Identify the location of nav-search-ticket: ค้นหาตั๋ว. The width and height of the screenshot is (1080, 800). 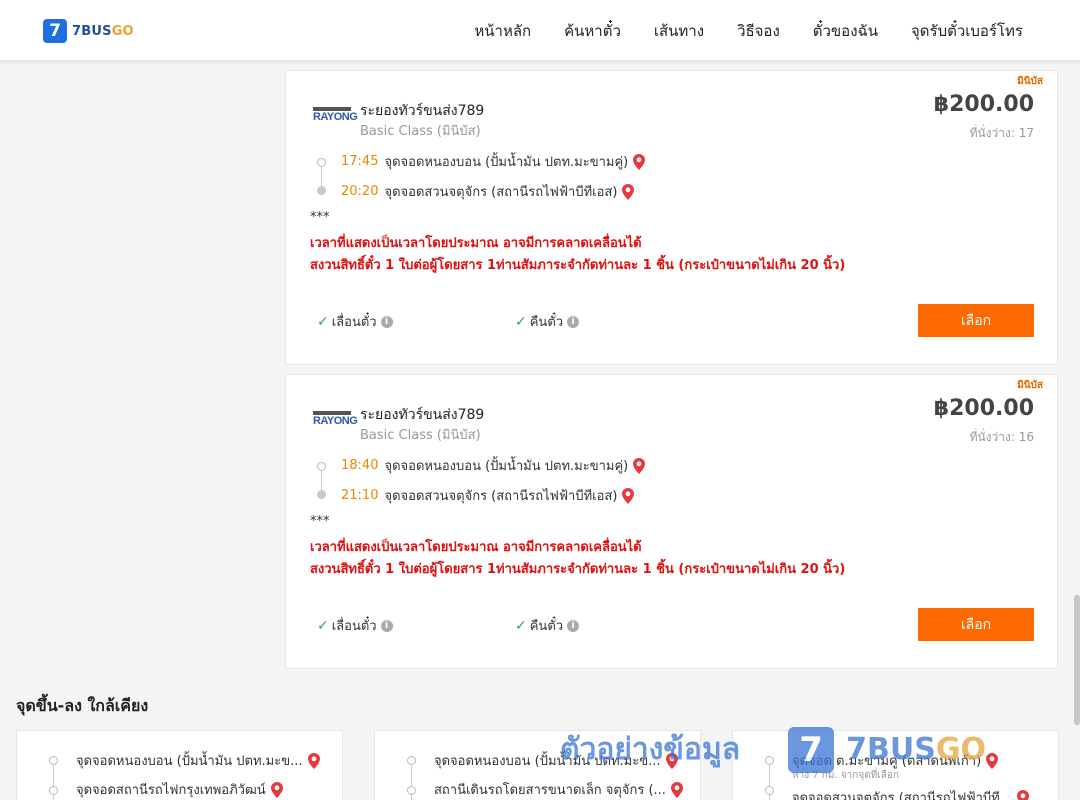
(592, 31).